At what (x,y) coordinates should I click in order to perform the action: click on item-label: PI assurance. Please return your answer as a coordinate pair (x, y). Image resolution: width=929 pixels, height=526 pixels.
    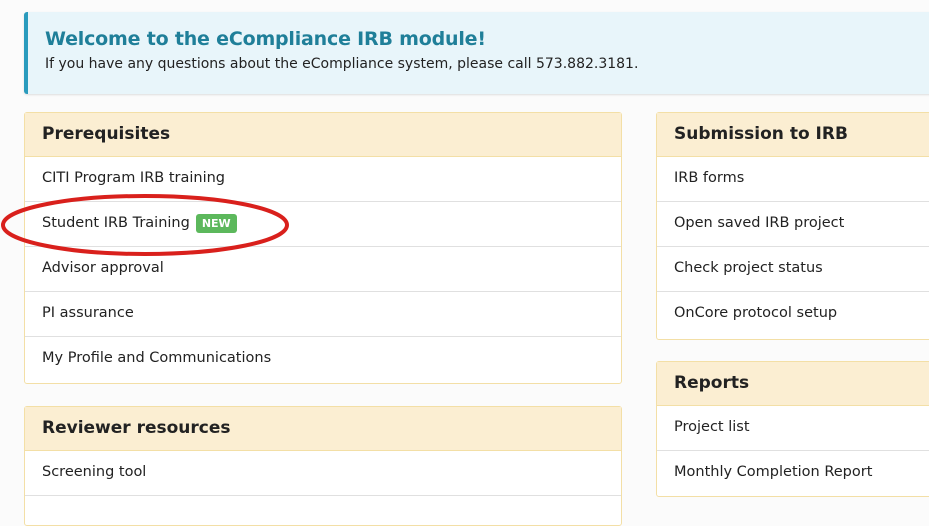
    Looking at the image, I should click on (88, 313).